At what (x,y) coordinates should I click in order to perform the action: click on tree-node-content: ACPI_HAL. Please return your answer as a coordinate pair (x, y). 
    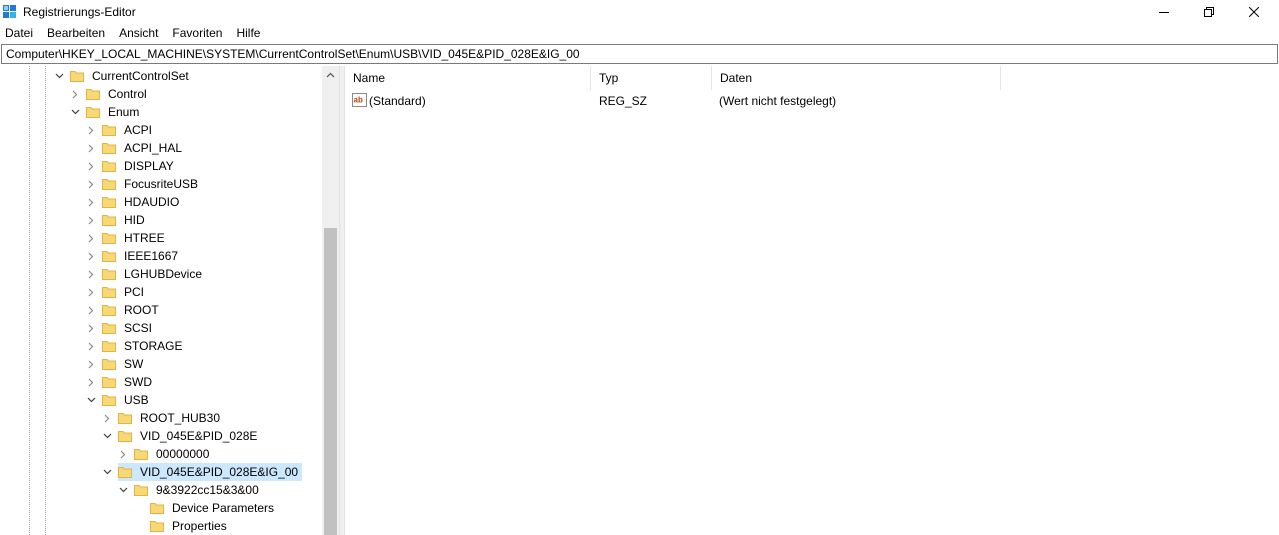
    Looking at the image, I should click on (144, 148).